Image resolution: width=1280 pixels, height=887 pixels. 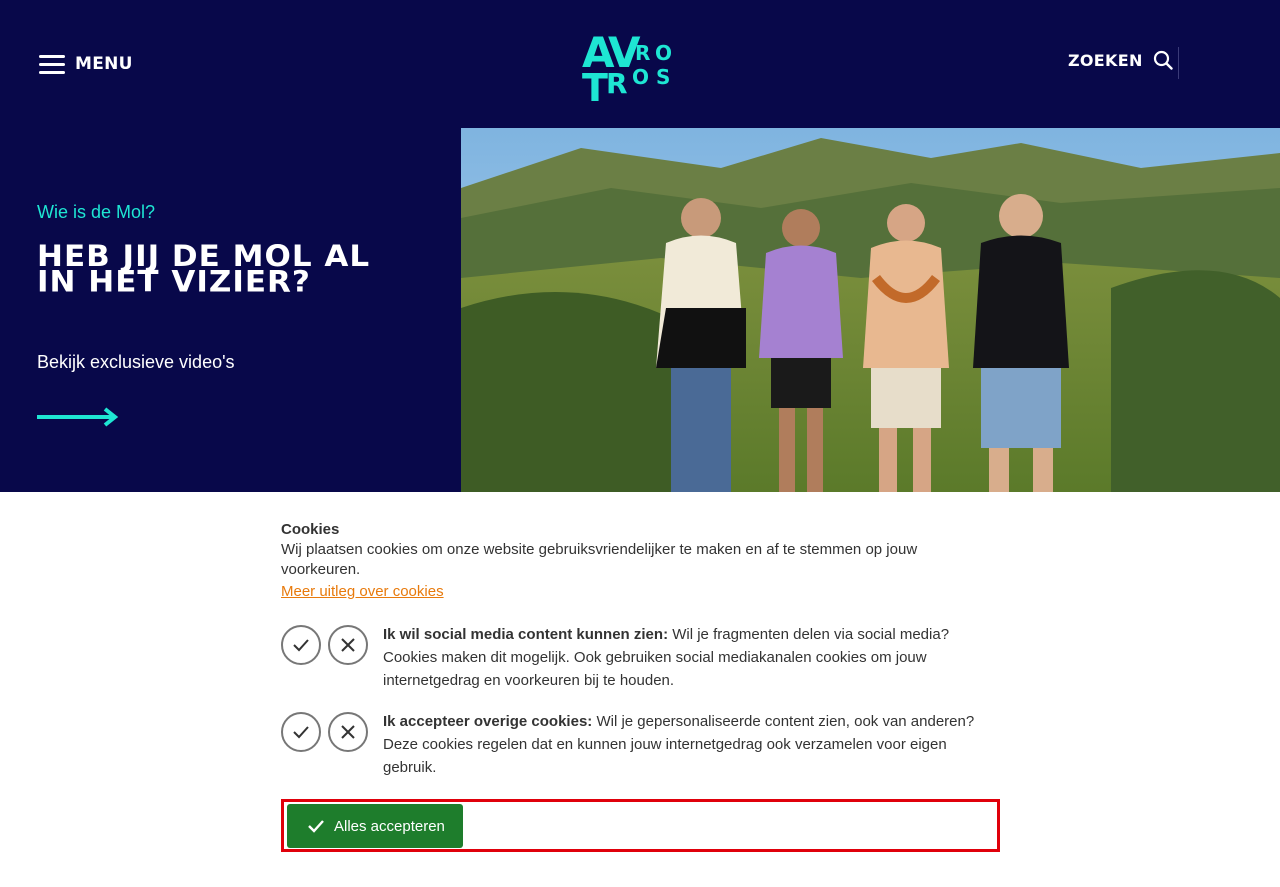 I want to click on hero-subtitle: Wie is de Mol?, so click(x=96, y=212).